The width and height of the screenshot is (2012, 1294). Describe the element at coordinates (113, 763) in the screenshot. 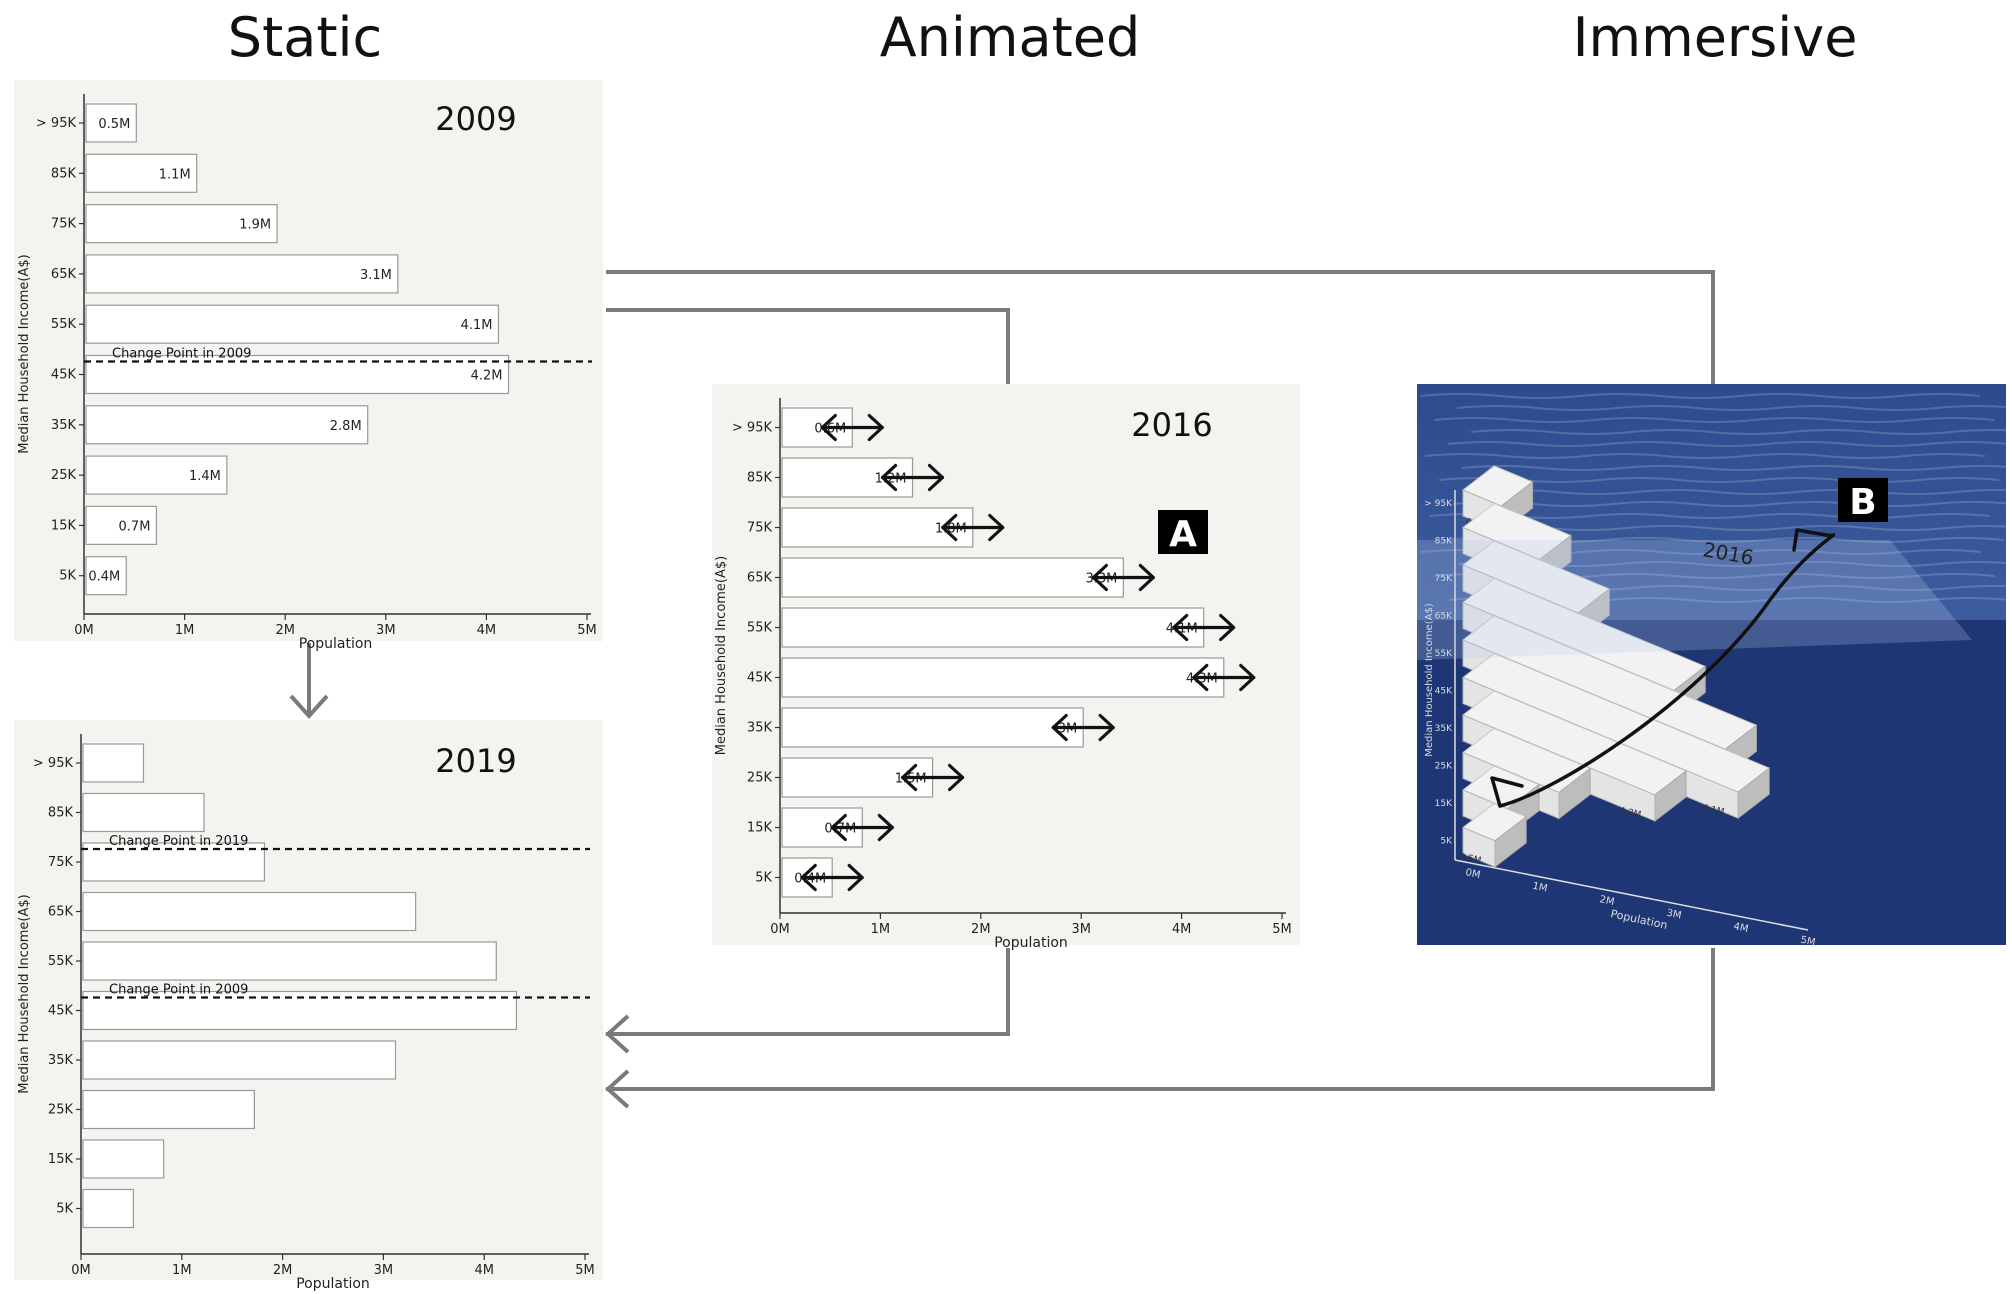

I see `bar-95k` at that location.